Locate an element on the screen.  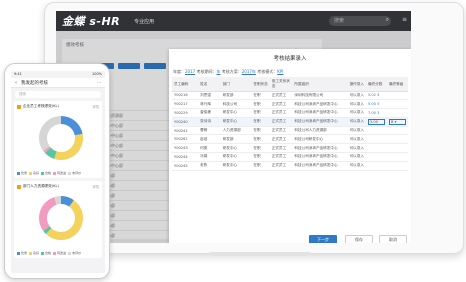
table-cell: 林行辉 is located at coordinates (209, 104).